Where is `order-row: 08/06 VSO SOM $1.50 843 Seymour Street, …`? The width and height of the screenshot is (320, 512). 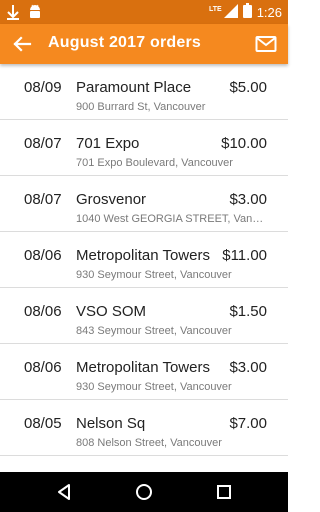 order-row: 08/06 VSO SOM $1.50 843 Seymour Street, … is located at coordinates (144, 316).